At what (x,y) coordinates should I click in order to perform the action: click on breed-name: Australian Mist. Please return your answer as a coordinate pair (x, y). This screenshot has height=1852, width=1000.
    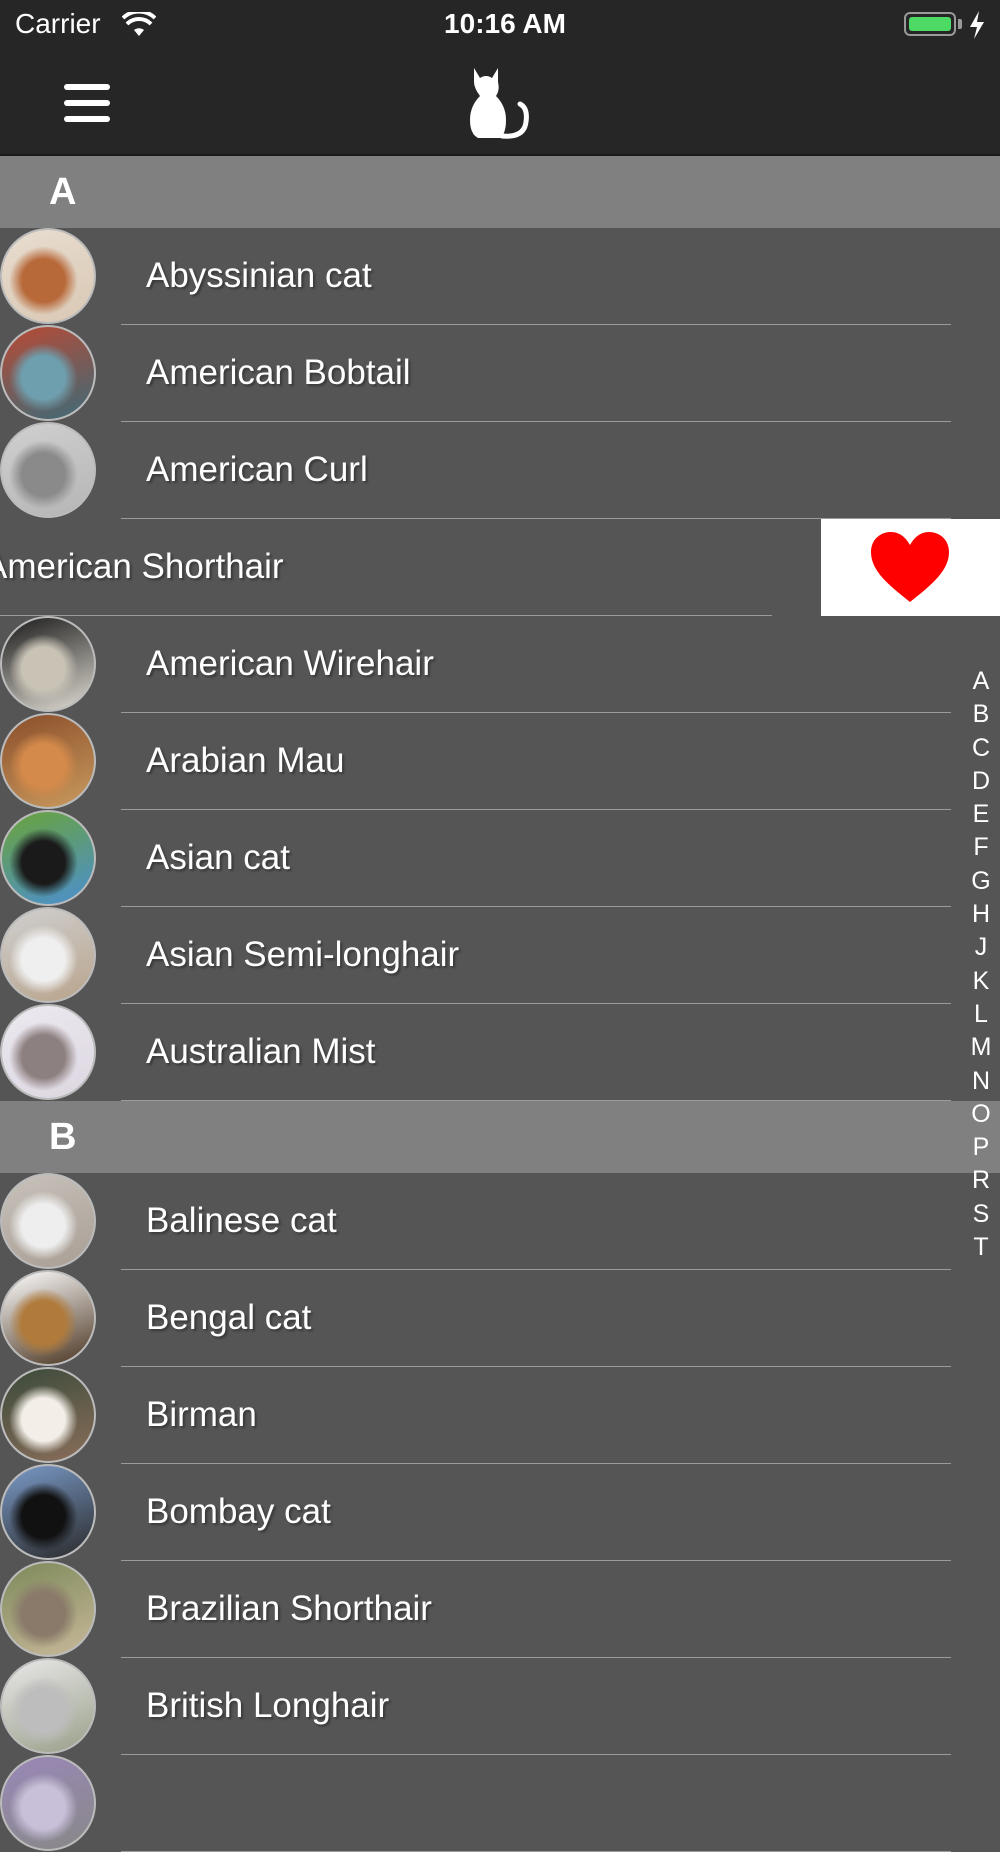
    Looking at the image, I should click on (261, 1051).